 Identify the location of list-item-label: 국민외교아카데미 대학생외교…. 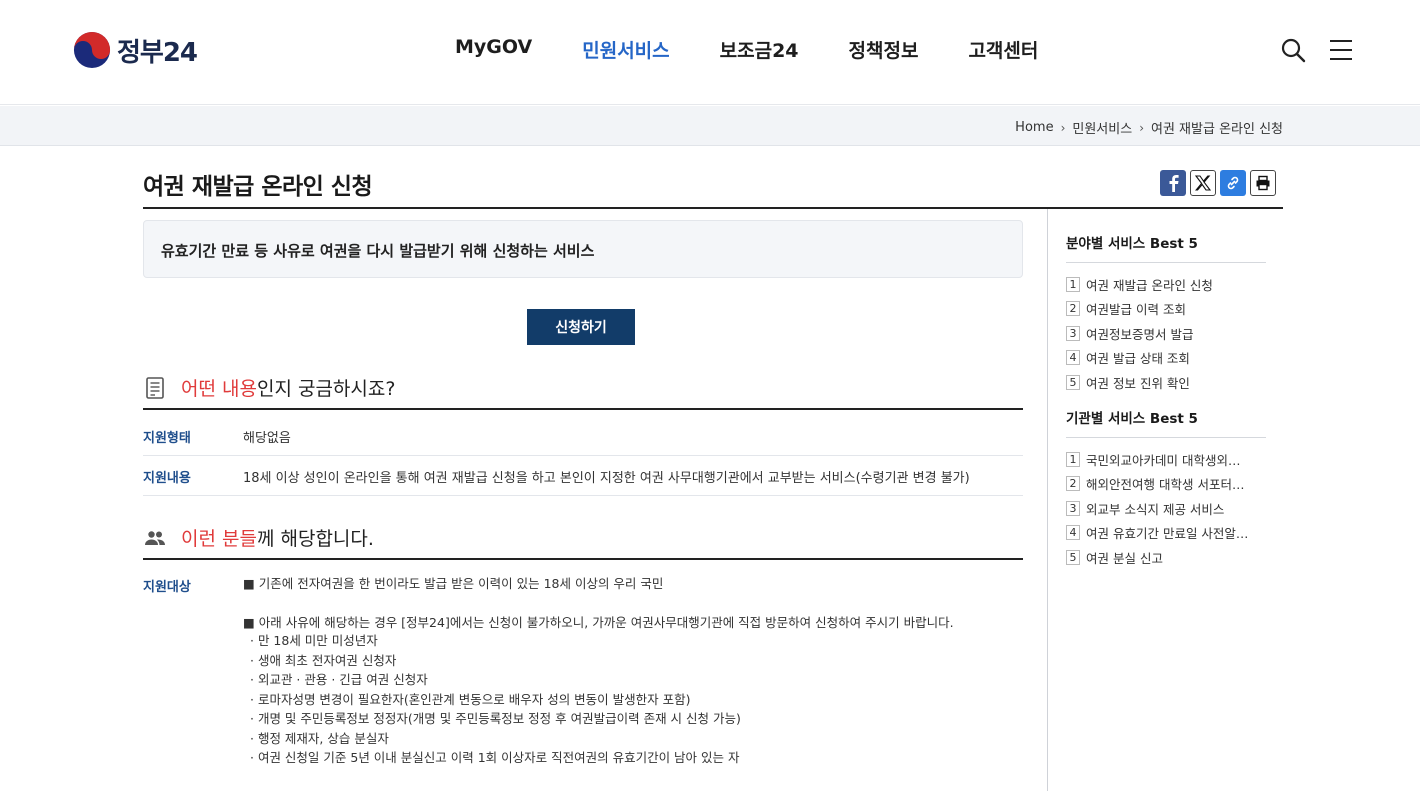
(1168, 460).